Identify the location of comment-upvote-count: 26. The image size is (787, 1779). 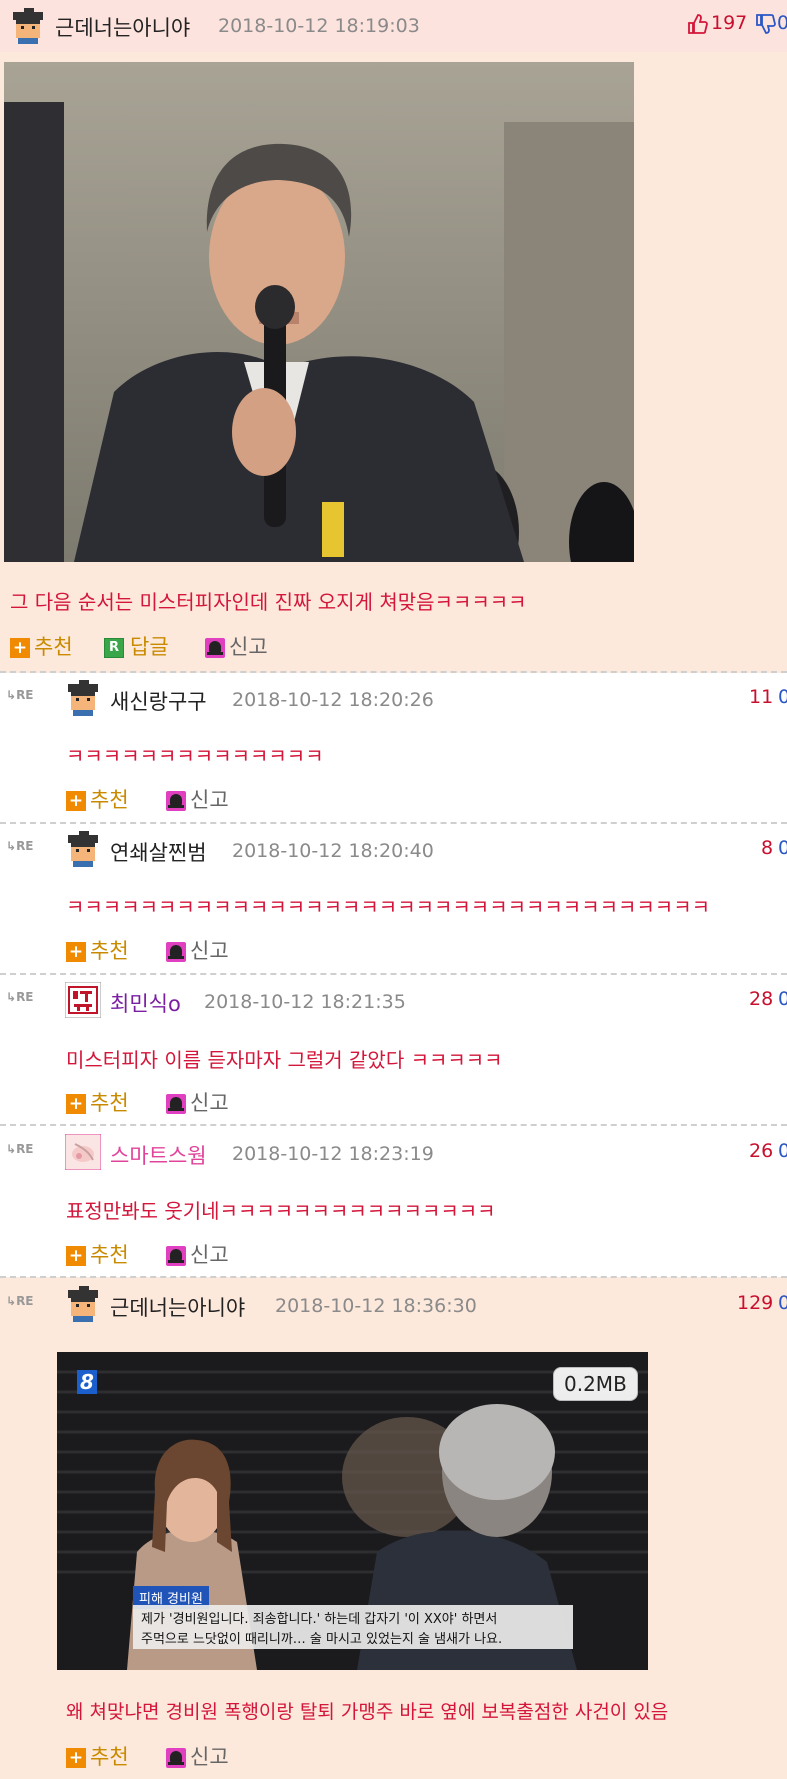
(761, 1151).